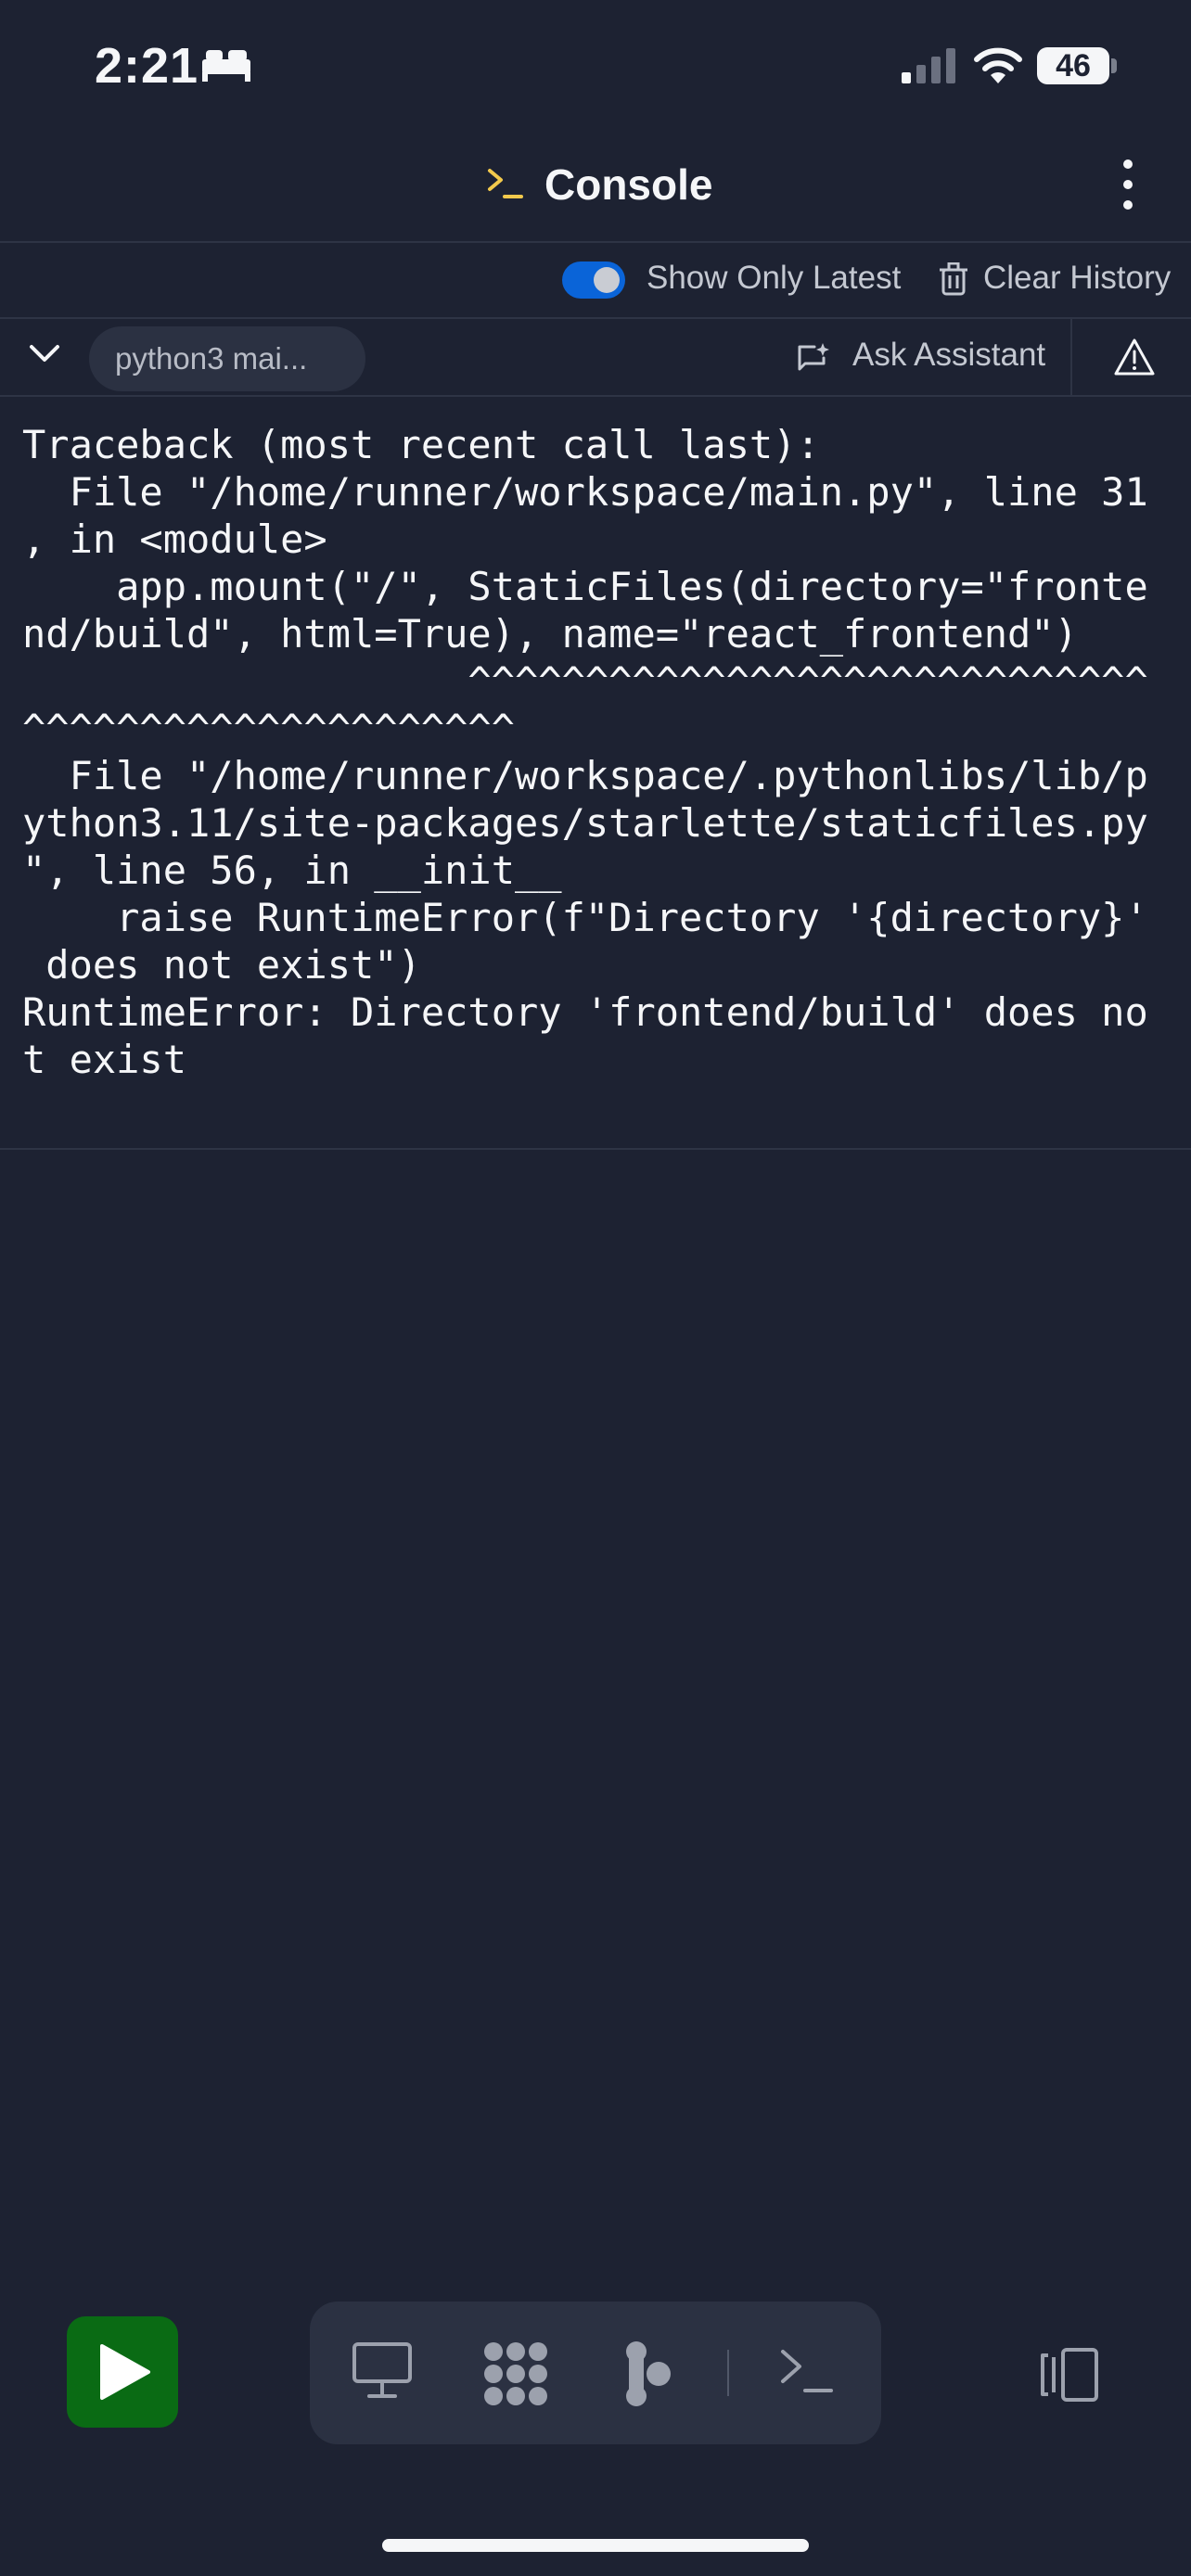  Describe the element at coordinates (595, 2545) in the screenshot. I see `home-indicator` at that location.